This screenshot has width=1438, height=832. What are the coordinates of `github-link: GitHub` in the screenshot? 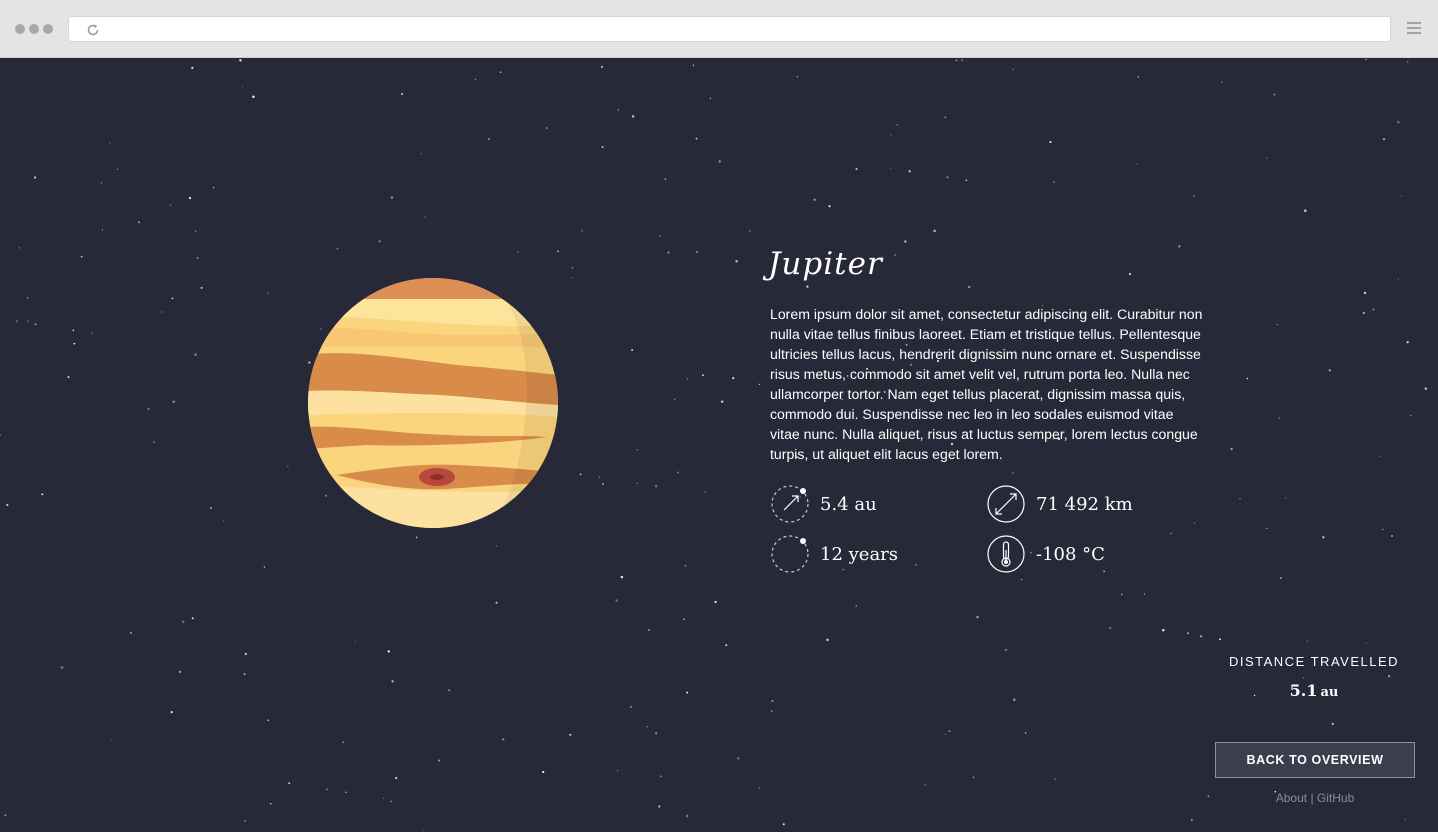 It's located at (1335, 798).